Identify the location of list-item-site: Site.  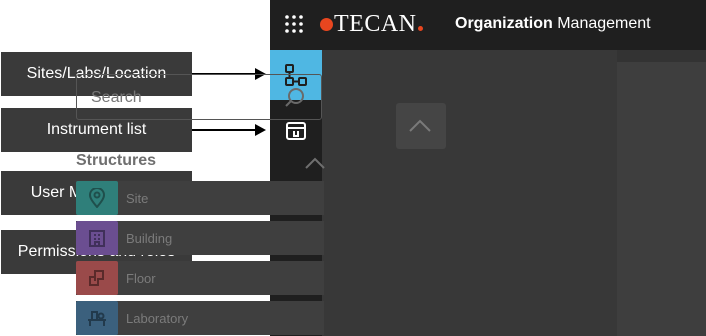
(200, 198).